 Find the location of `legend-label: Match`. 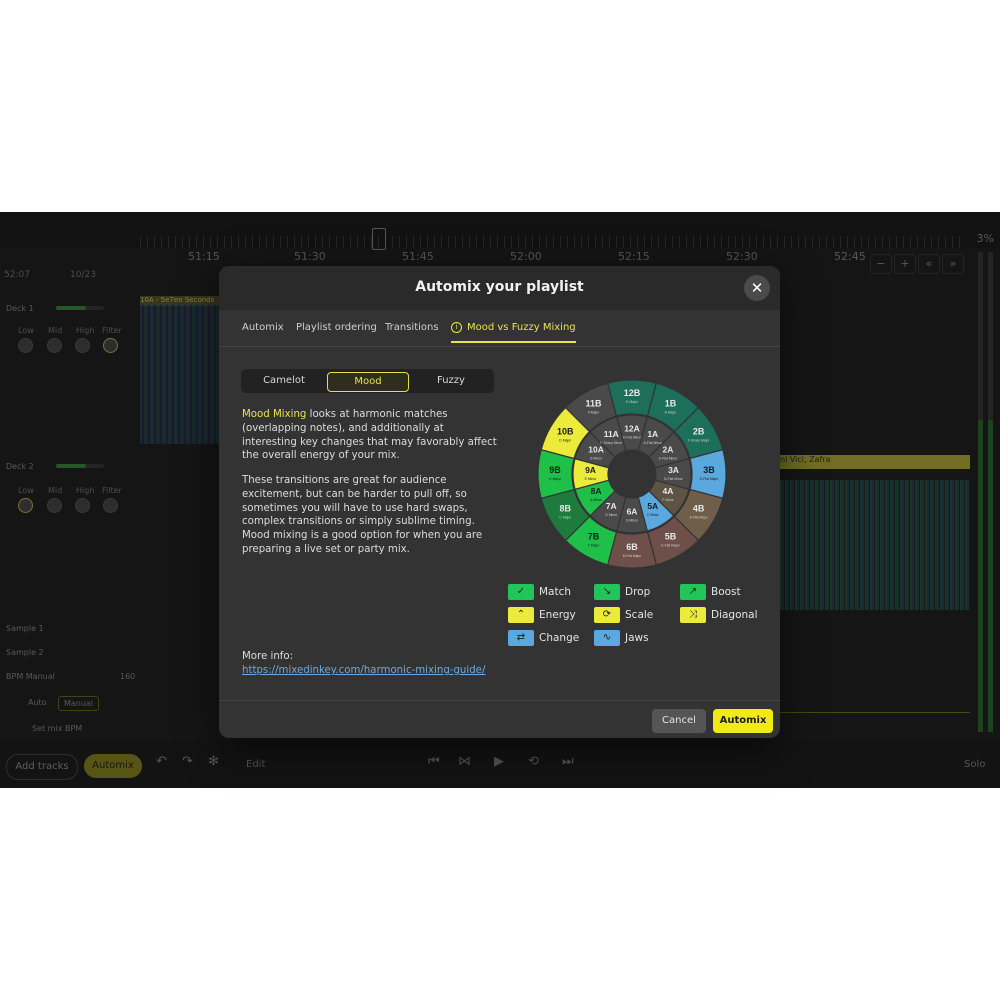

legend-label: Match is located at coordinates (555, 592).